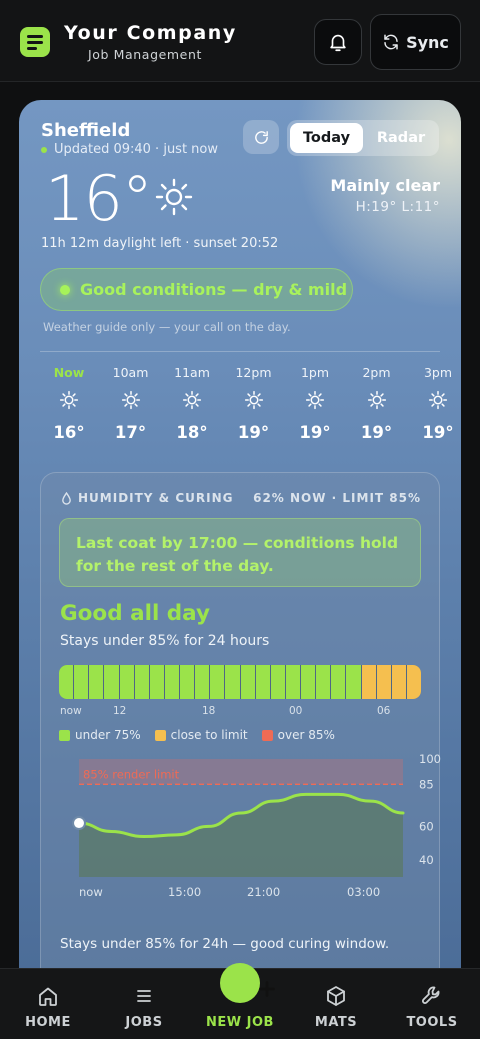  Describe the element at coordinates (315, 372) in the screenshot. I see `hourly-time: 1pm` at that location.